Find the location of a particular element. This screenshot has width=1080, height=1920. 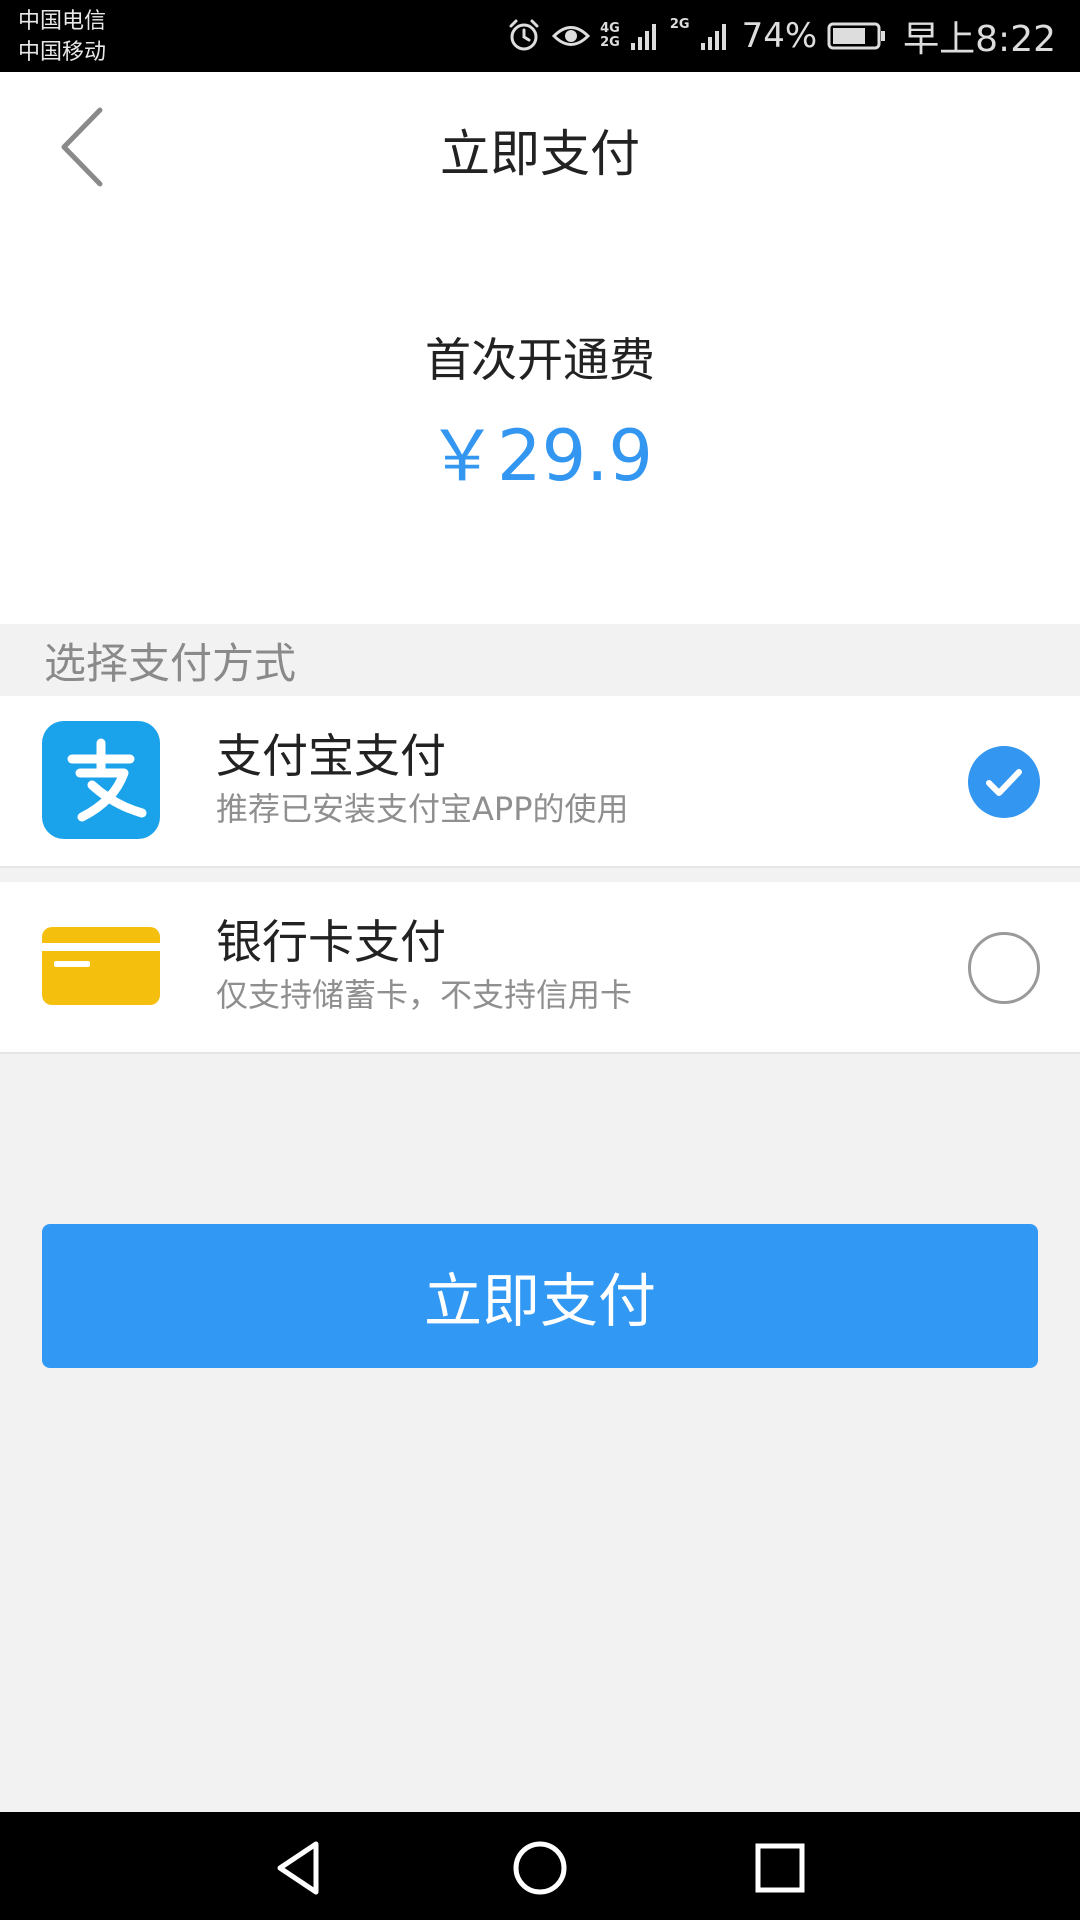

status-bar: 中国电信 中国移动 4G 2G 2G 74% 早上8:22 is located at coordinates (540, 36).